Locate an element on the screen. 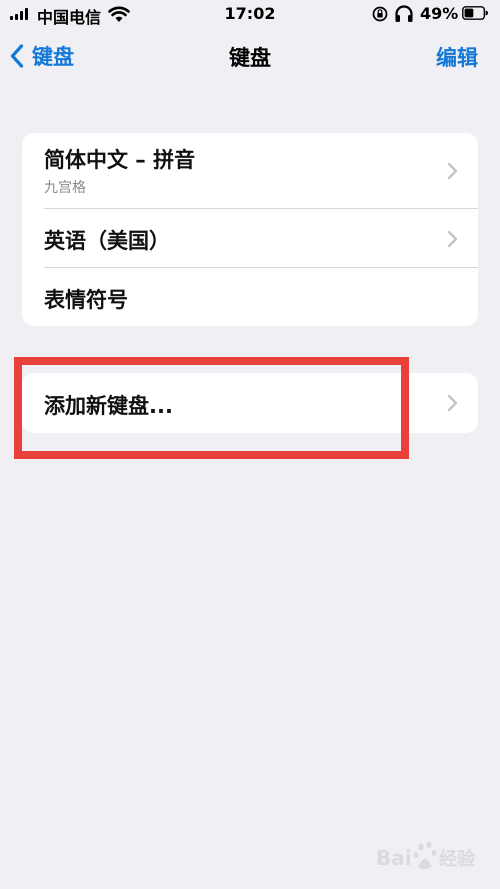 This screenshot has height=889, width=500. keyboard-item-title: 简体中文 – 拼音 is located at coordinates (120, 160).